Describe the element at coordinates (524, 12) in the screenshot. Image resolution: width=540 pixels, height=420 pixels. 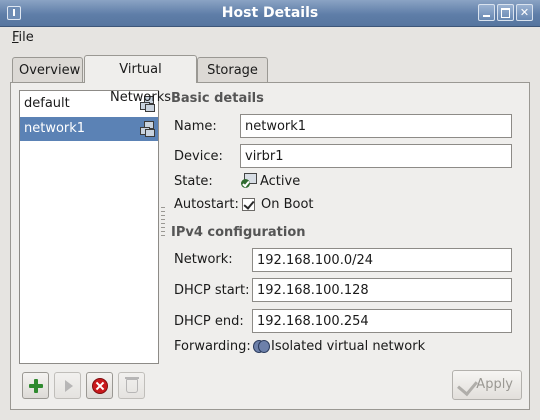
I see `close-button: ✕` at that location.